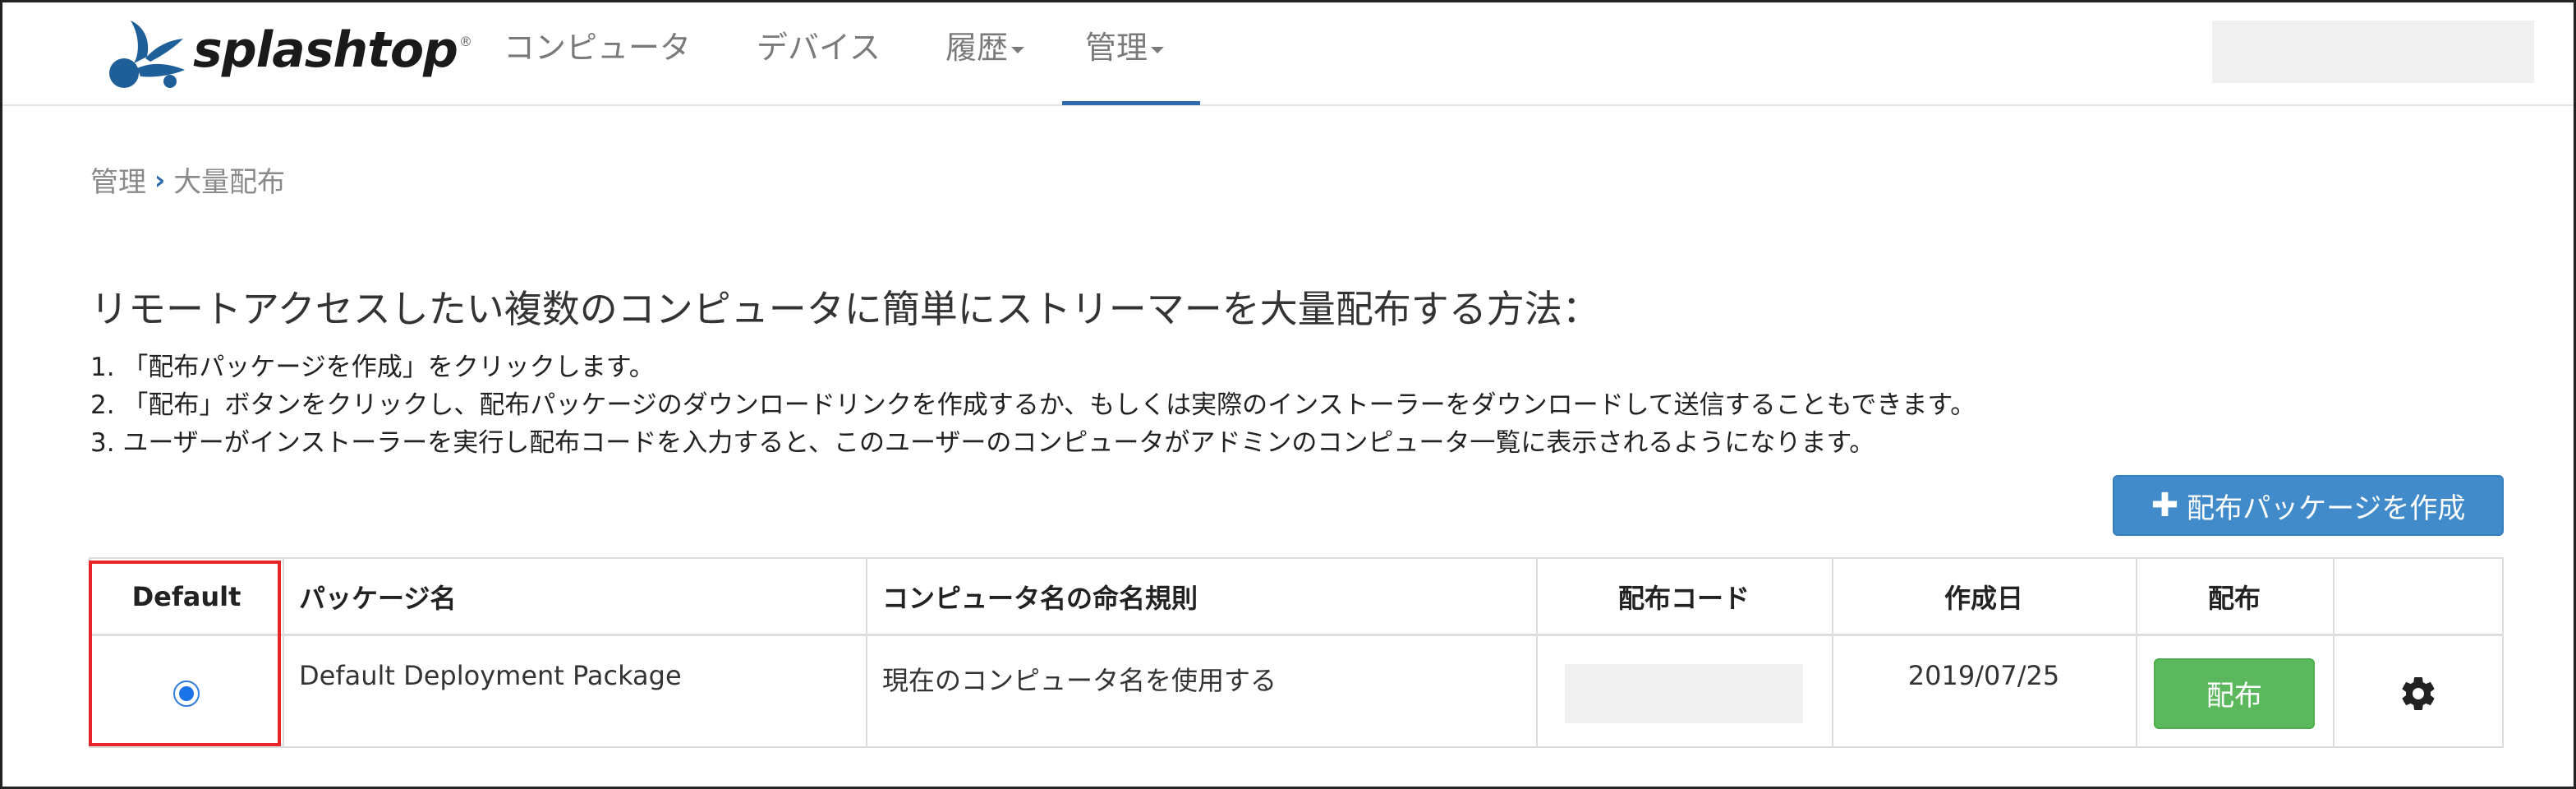  I want to click on created-date-cell: 2019/07/25, so click(1983, 675).